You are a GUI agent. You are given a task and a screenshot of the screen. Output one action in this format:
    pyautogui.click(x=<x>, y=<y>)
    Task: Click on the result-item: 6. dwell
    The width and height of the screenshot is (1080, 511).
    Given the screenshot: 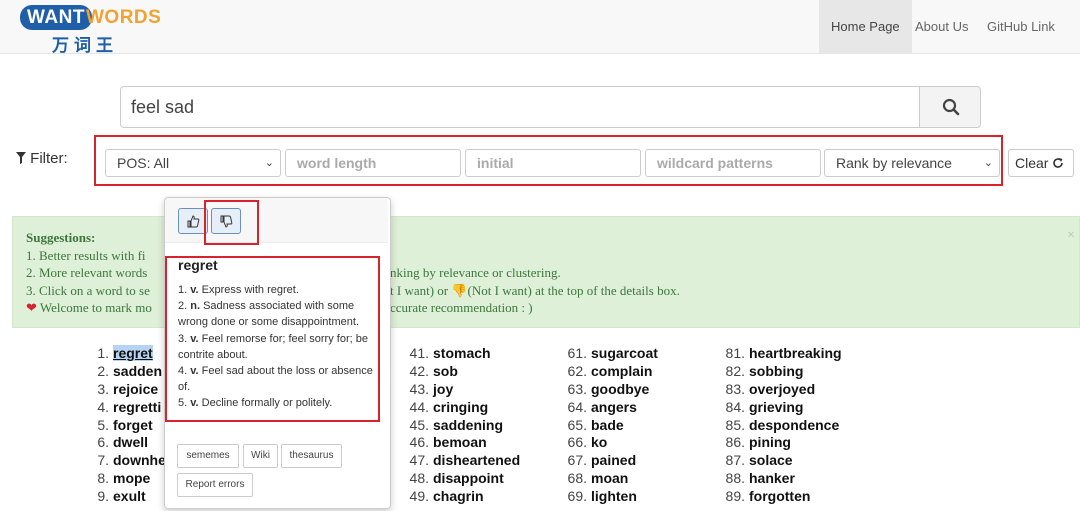 What is the action you would take?
    pyautogui.click(x=124, y=443)
    